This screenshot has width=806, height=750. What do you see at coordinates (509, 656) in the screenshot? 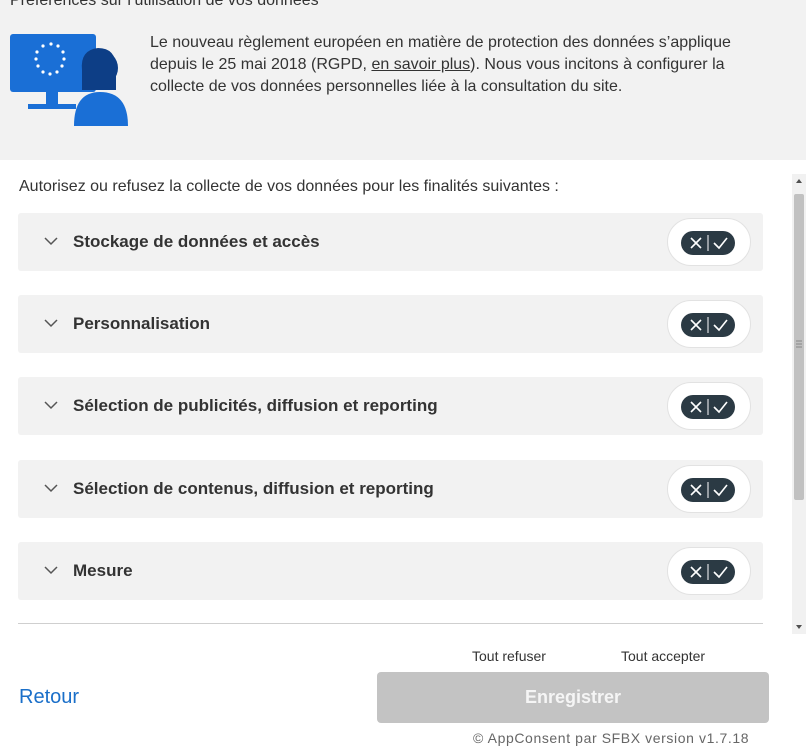
I see `refuse-all-button: Tout refuser` at bounding box center [509, 656].